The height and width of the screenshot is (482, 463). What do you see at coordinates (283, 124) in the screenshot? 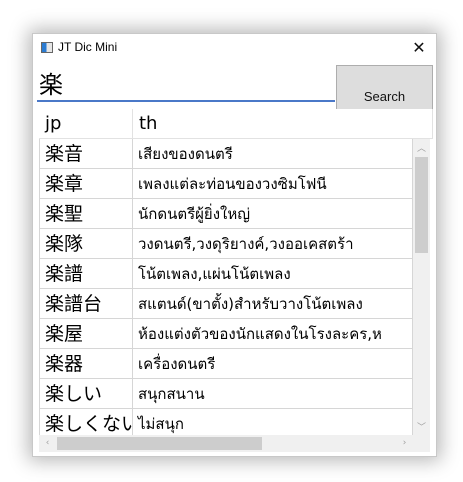
I see `column-header-th: th` at bounding box center [283, 124].